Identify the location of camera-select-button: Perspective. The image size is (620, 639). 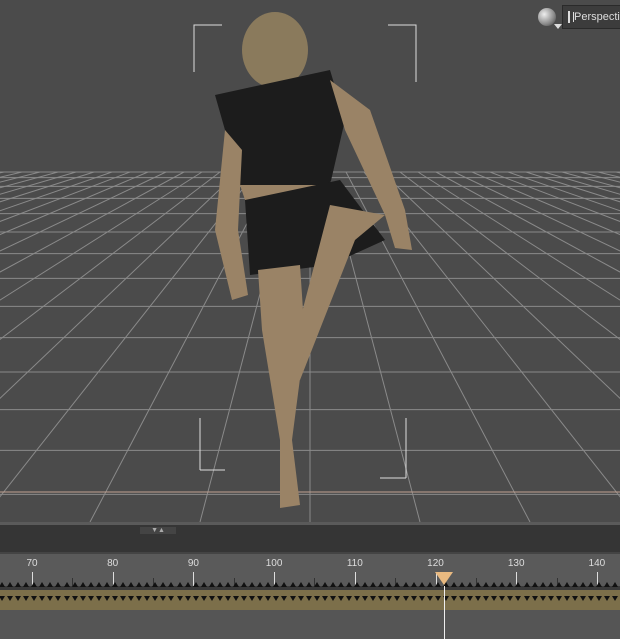
(591, 17).